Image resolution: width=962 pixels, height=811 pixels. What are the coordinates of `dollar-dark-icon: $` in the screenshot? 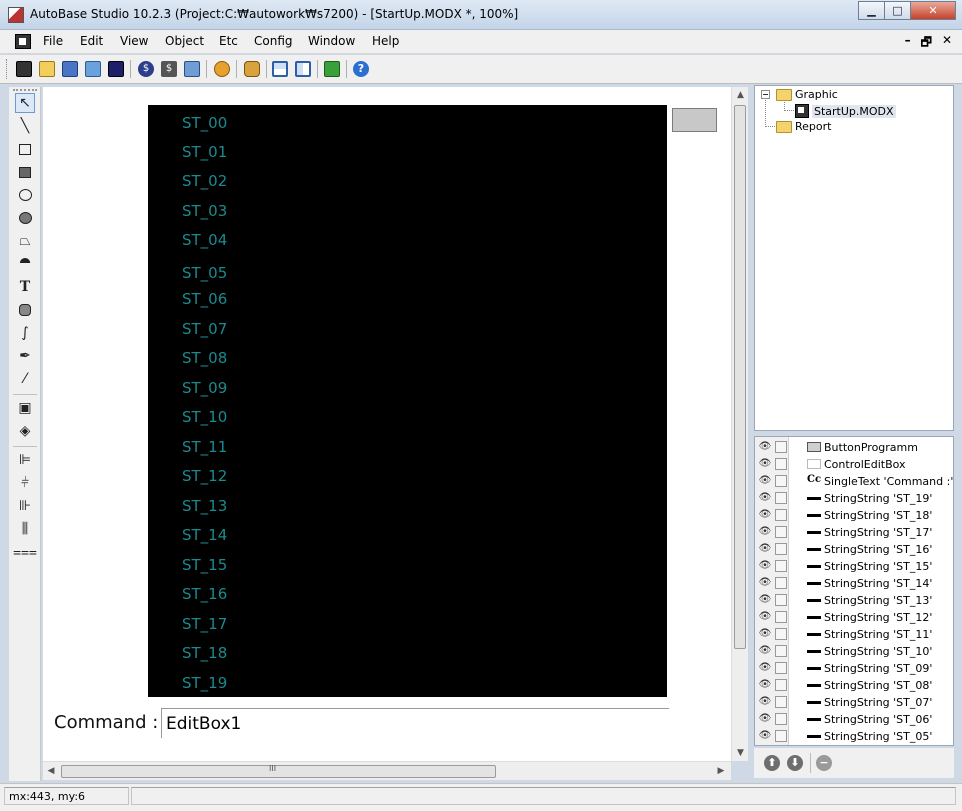 It's located at (169, 69).